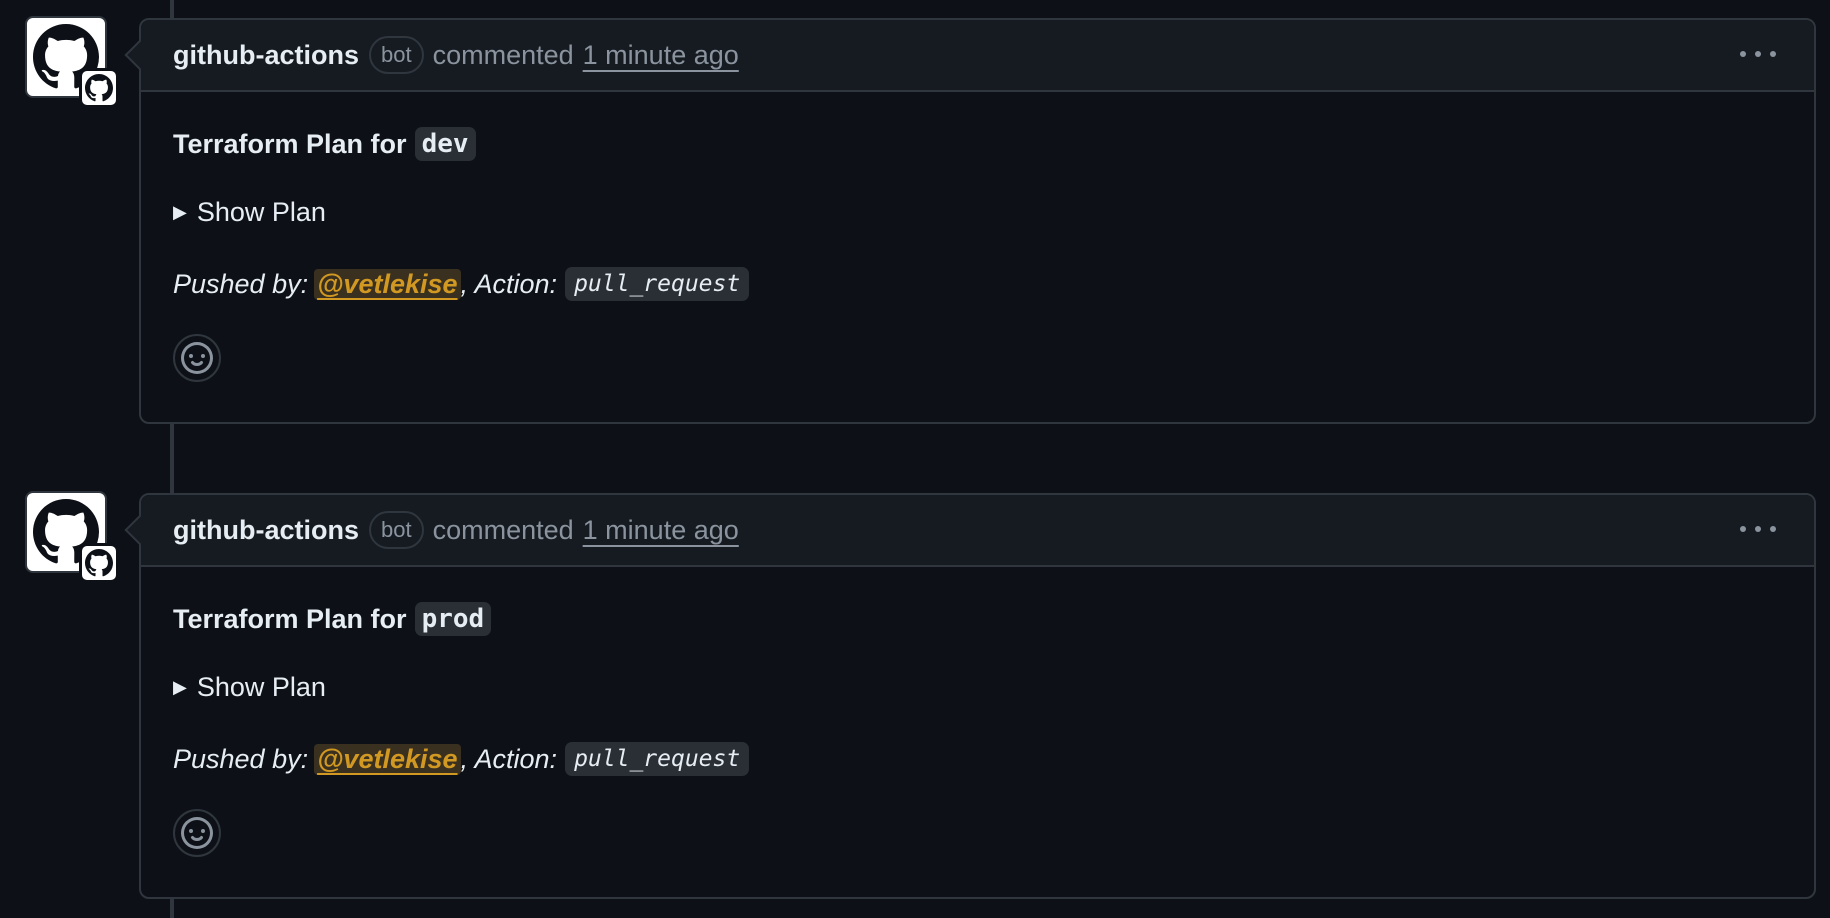 The width and height of the screenshot is (1830, 918). Describe the element at coordinates (977, 144) in the screenshot. I see `plan-title: Terraform Plan for dev` at that location.